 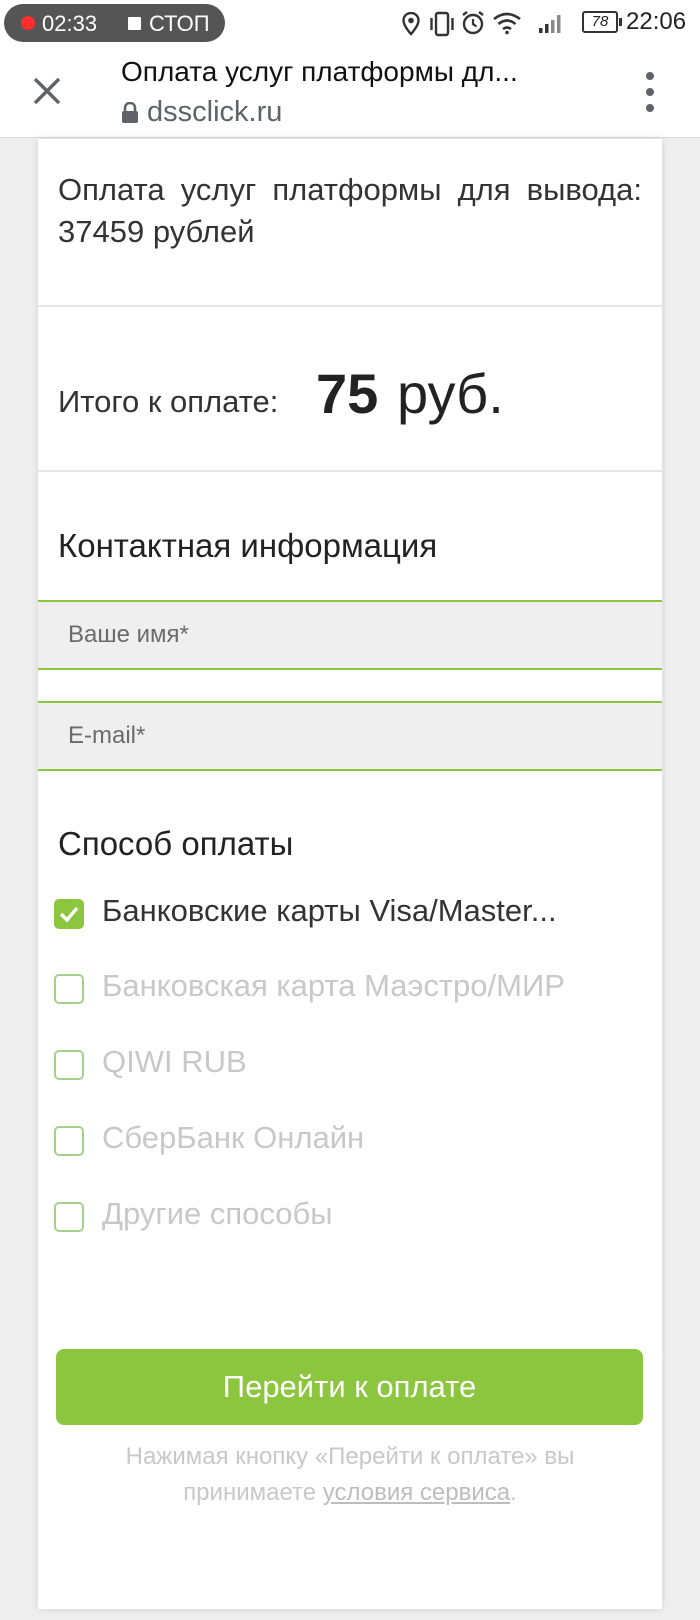 What do you see at coordinates (411, 24) in the screenshot?
I see `location-icon` at bounding box center [411, 24].